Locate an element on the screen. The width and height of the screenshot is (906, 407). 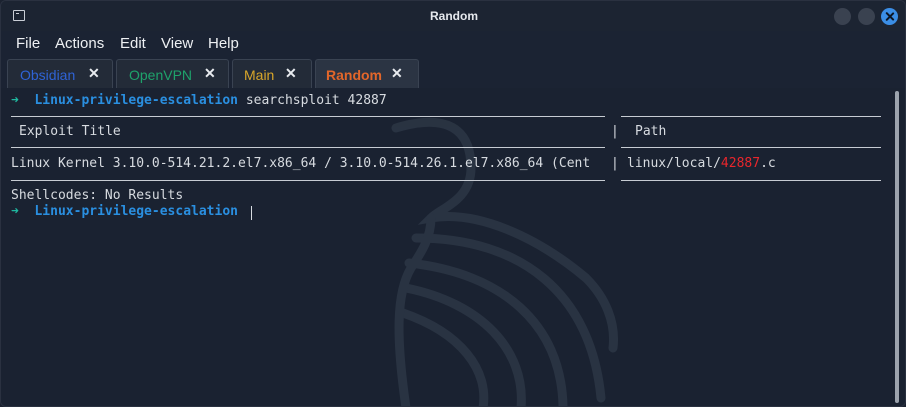
results-header-title: Exploit Title is located at coordinates (70, 131).